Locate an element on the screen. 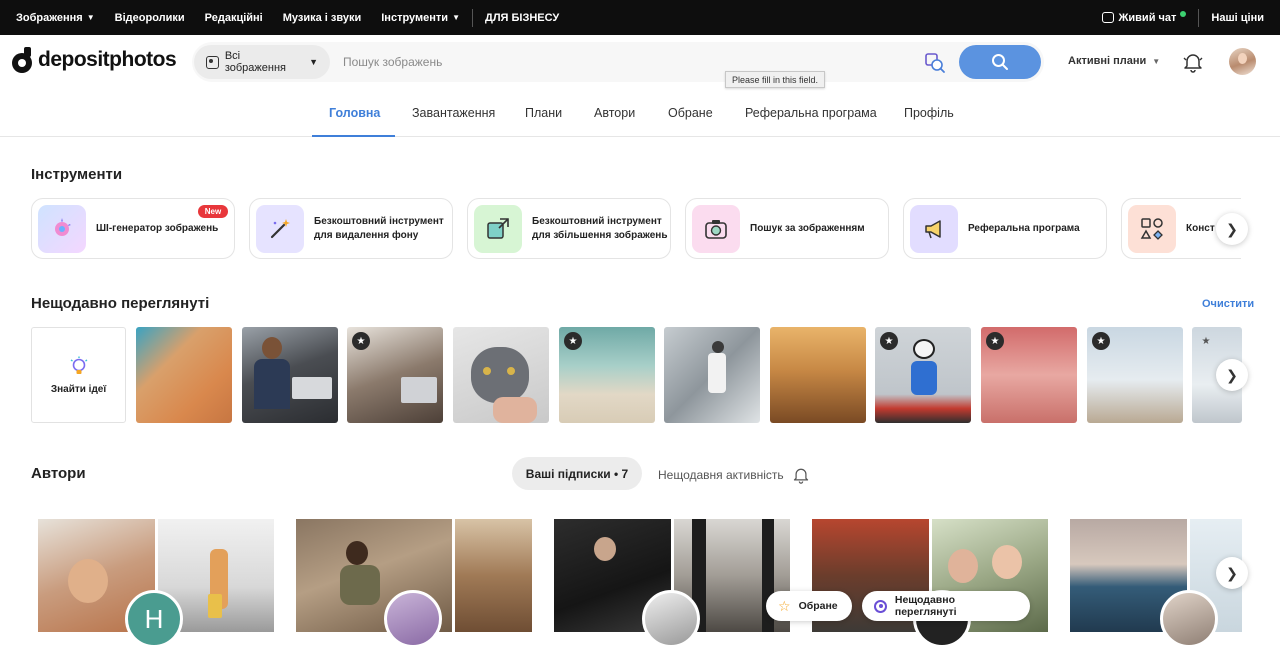 This screenshot has height=648, width=1280. menu-tools: Інструменти ▼ is located at coordinates (420, 17).